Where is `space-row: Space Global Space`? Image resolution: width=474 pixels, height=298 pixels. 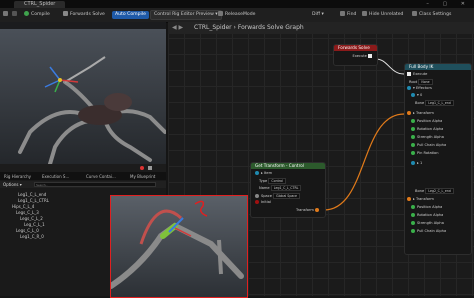 space-row: Space Global Space is located at coordinates (278, 196).